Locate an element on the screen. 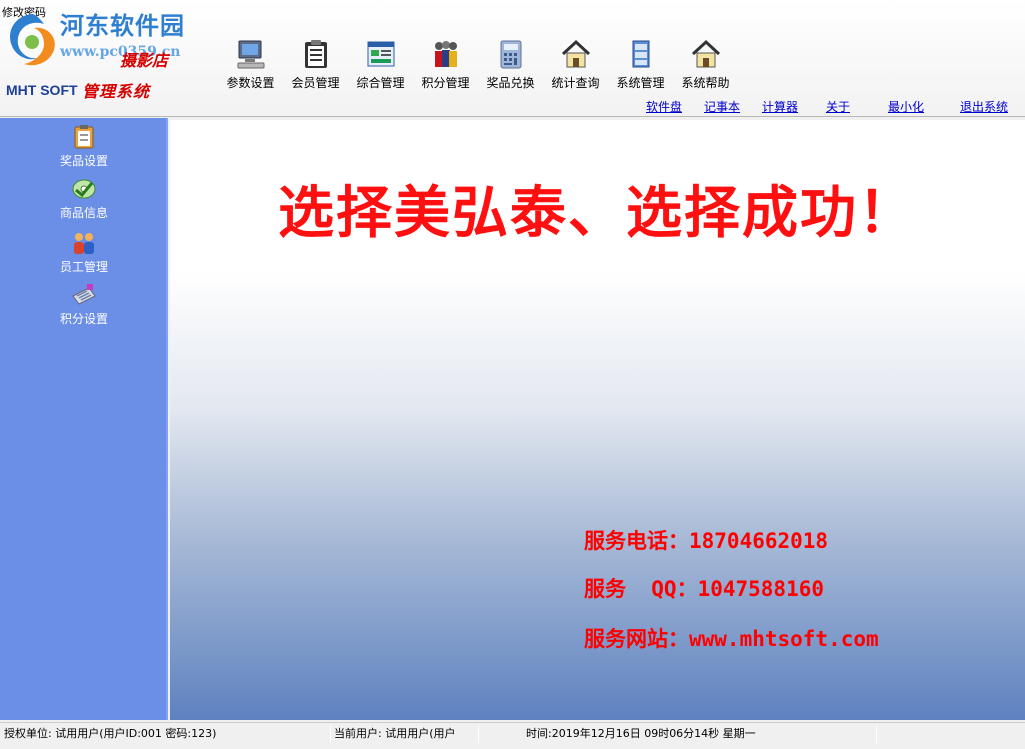 The width and height of the screenshot is (1025, 749). service-qq: 服务 QQ：1047588160 is located at coordinates (704, 589).